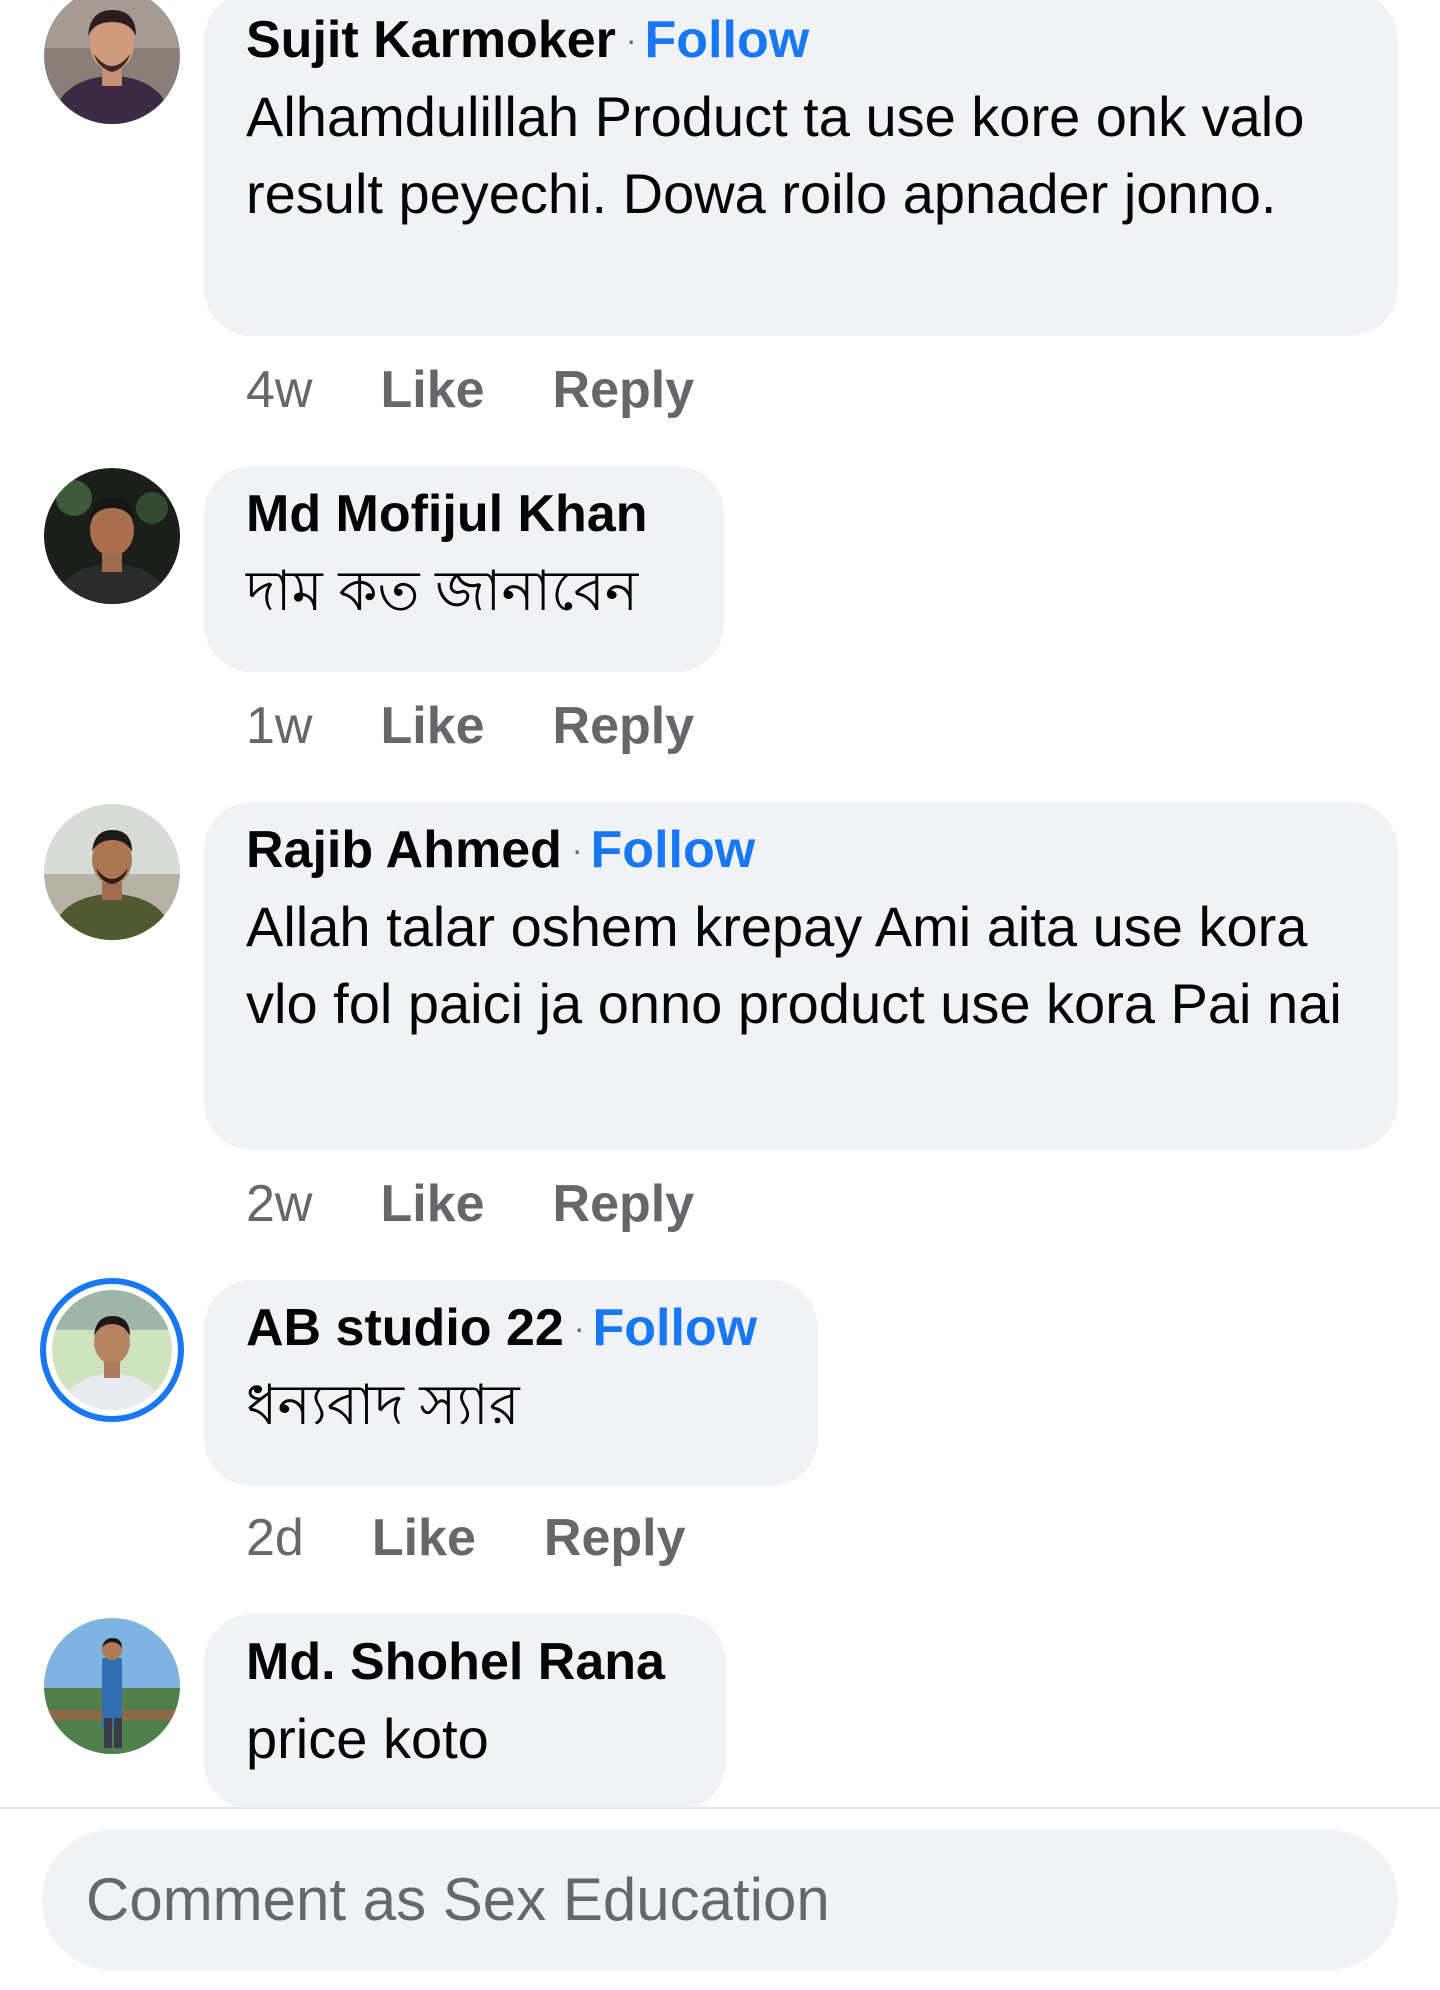 The height and width of the screenshot is (1990, 1440). I want to click on comment-actions: 1w Like Reply, so click(470, 726).